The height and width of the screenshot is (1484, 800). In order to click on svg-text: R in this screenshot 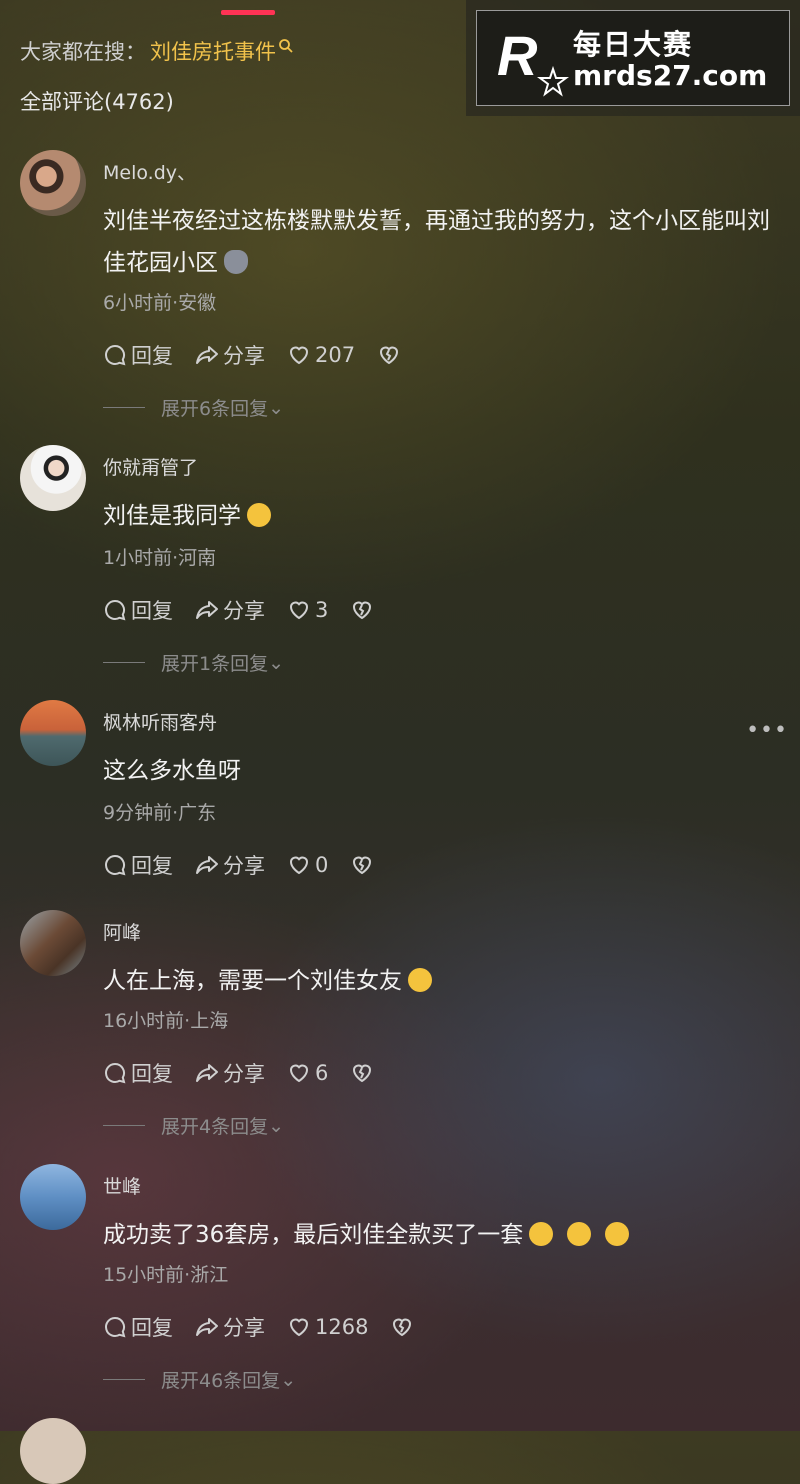, I will do `click(517, 55)`.